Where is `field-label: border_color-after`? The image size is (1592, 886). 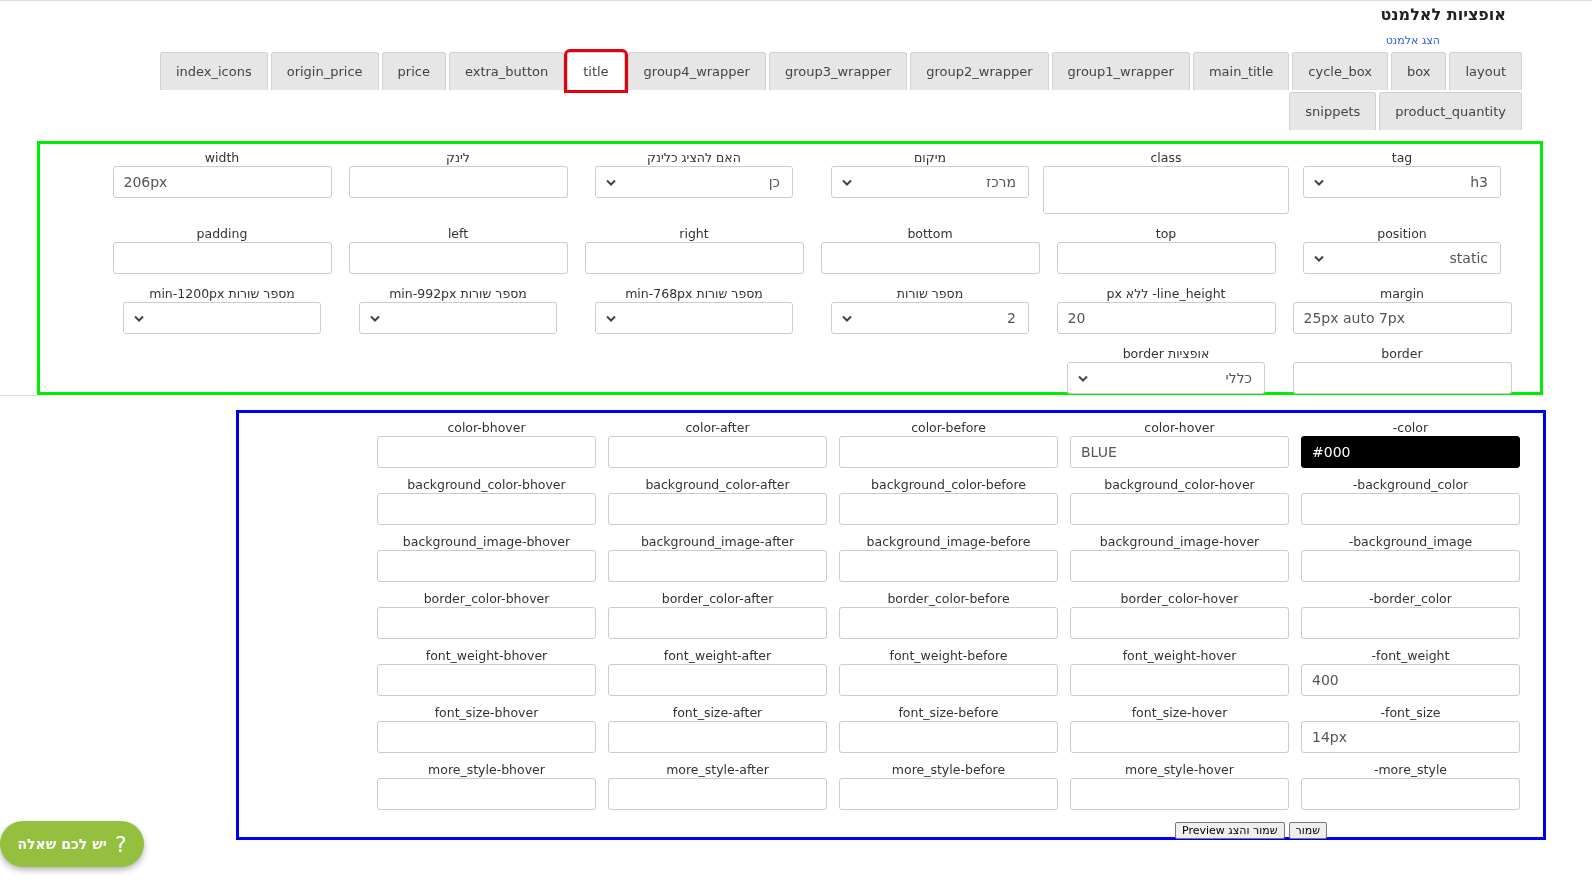 field-label: border_color-after is located at coordinates (717, 598).